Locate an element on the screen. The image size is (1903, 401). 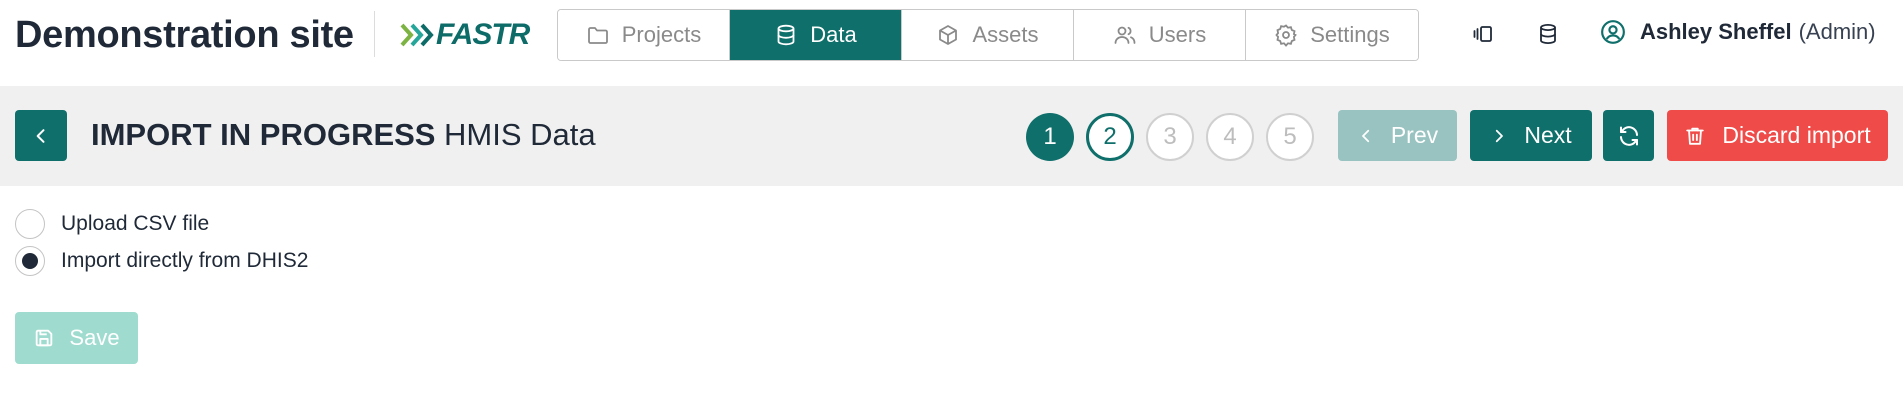
box-icon is located at coordinates (948, 35).